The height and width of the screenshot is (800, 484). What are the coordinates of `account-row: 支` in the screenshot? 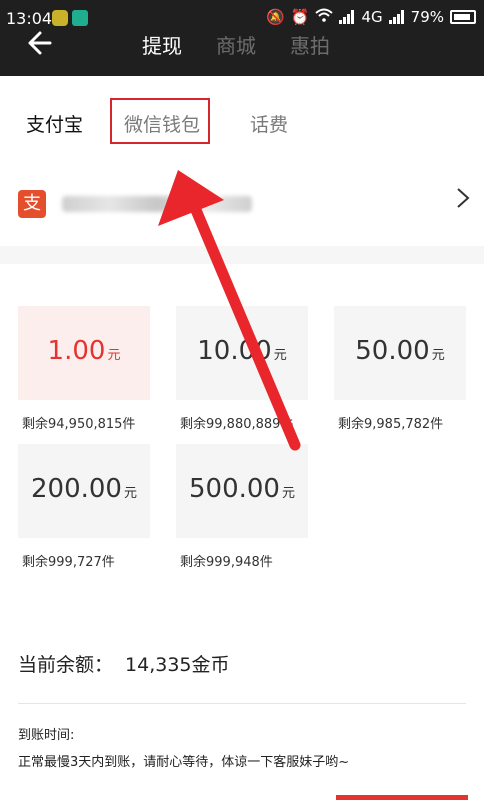 It's located at (242, 202).